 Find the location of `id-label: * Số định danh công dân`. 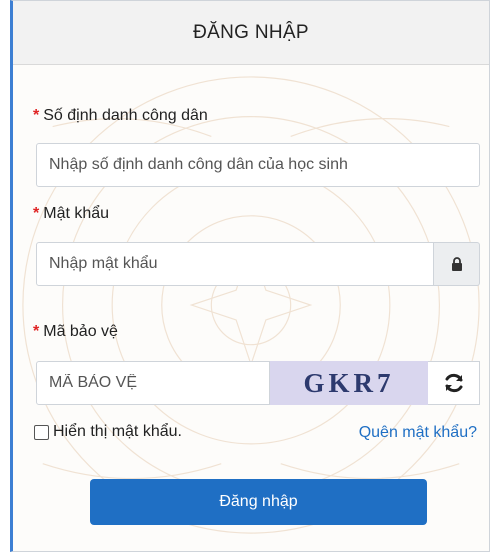

id-label: * Số định danh công dân is located at coordinates (120, 115).